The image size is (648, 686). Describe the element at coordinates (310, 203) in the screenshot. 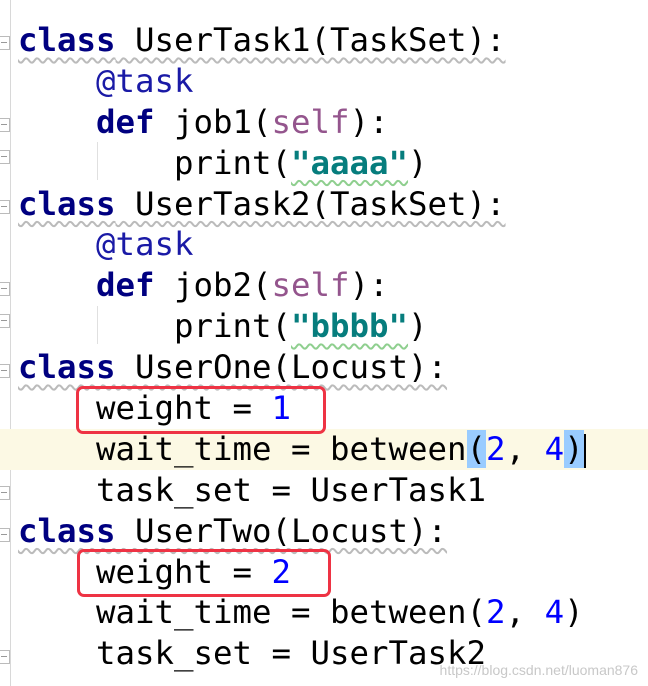

I see `code-token: UserTask2(TaskSet):` at that location.